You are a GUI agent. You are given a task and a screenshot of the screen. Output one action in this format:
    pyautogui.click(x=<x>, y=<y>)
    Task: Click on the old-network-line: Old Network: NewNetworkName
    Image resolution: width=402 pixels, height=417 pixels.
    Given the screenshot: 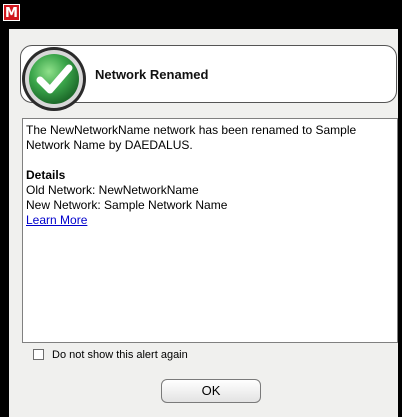 What is the action you would take?
    pyautogui.click(x=112, y=190)
    